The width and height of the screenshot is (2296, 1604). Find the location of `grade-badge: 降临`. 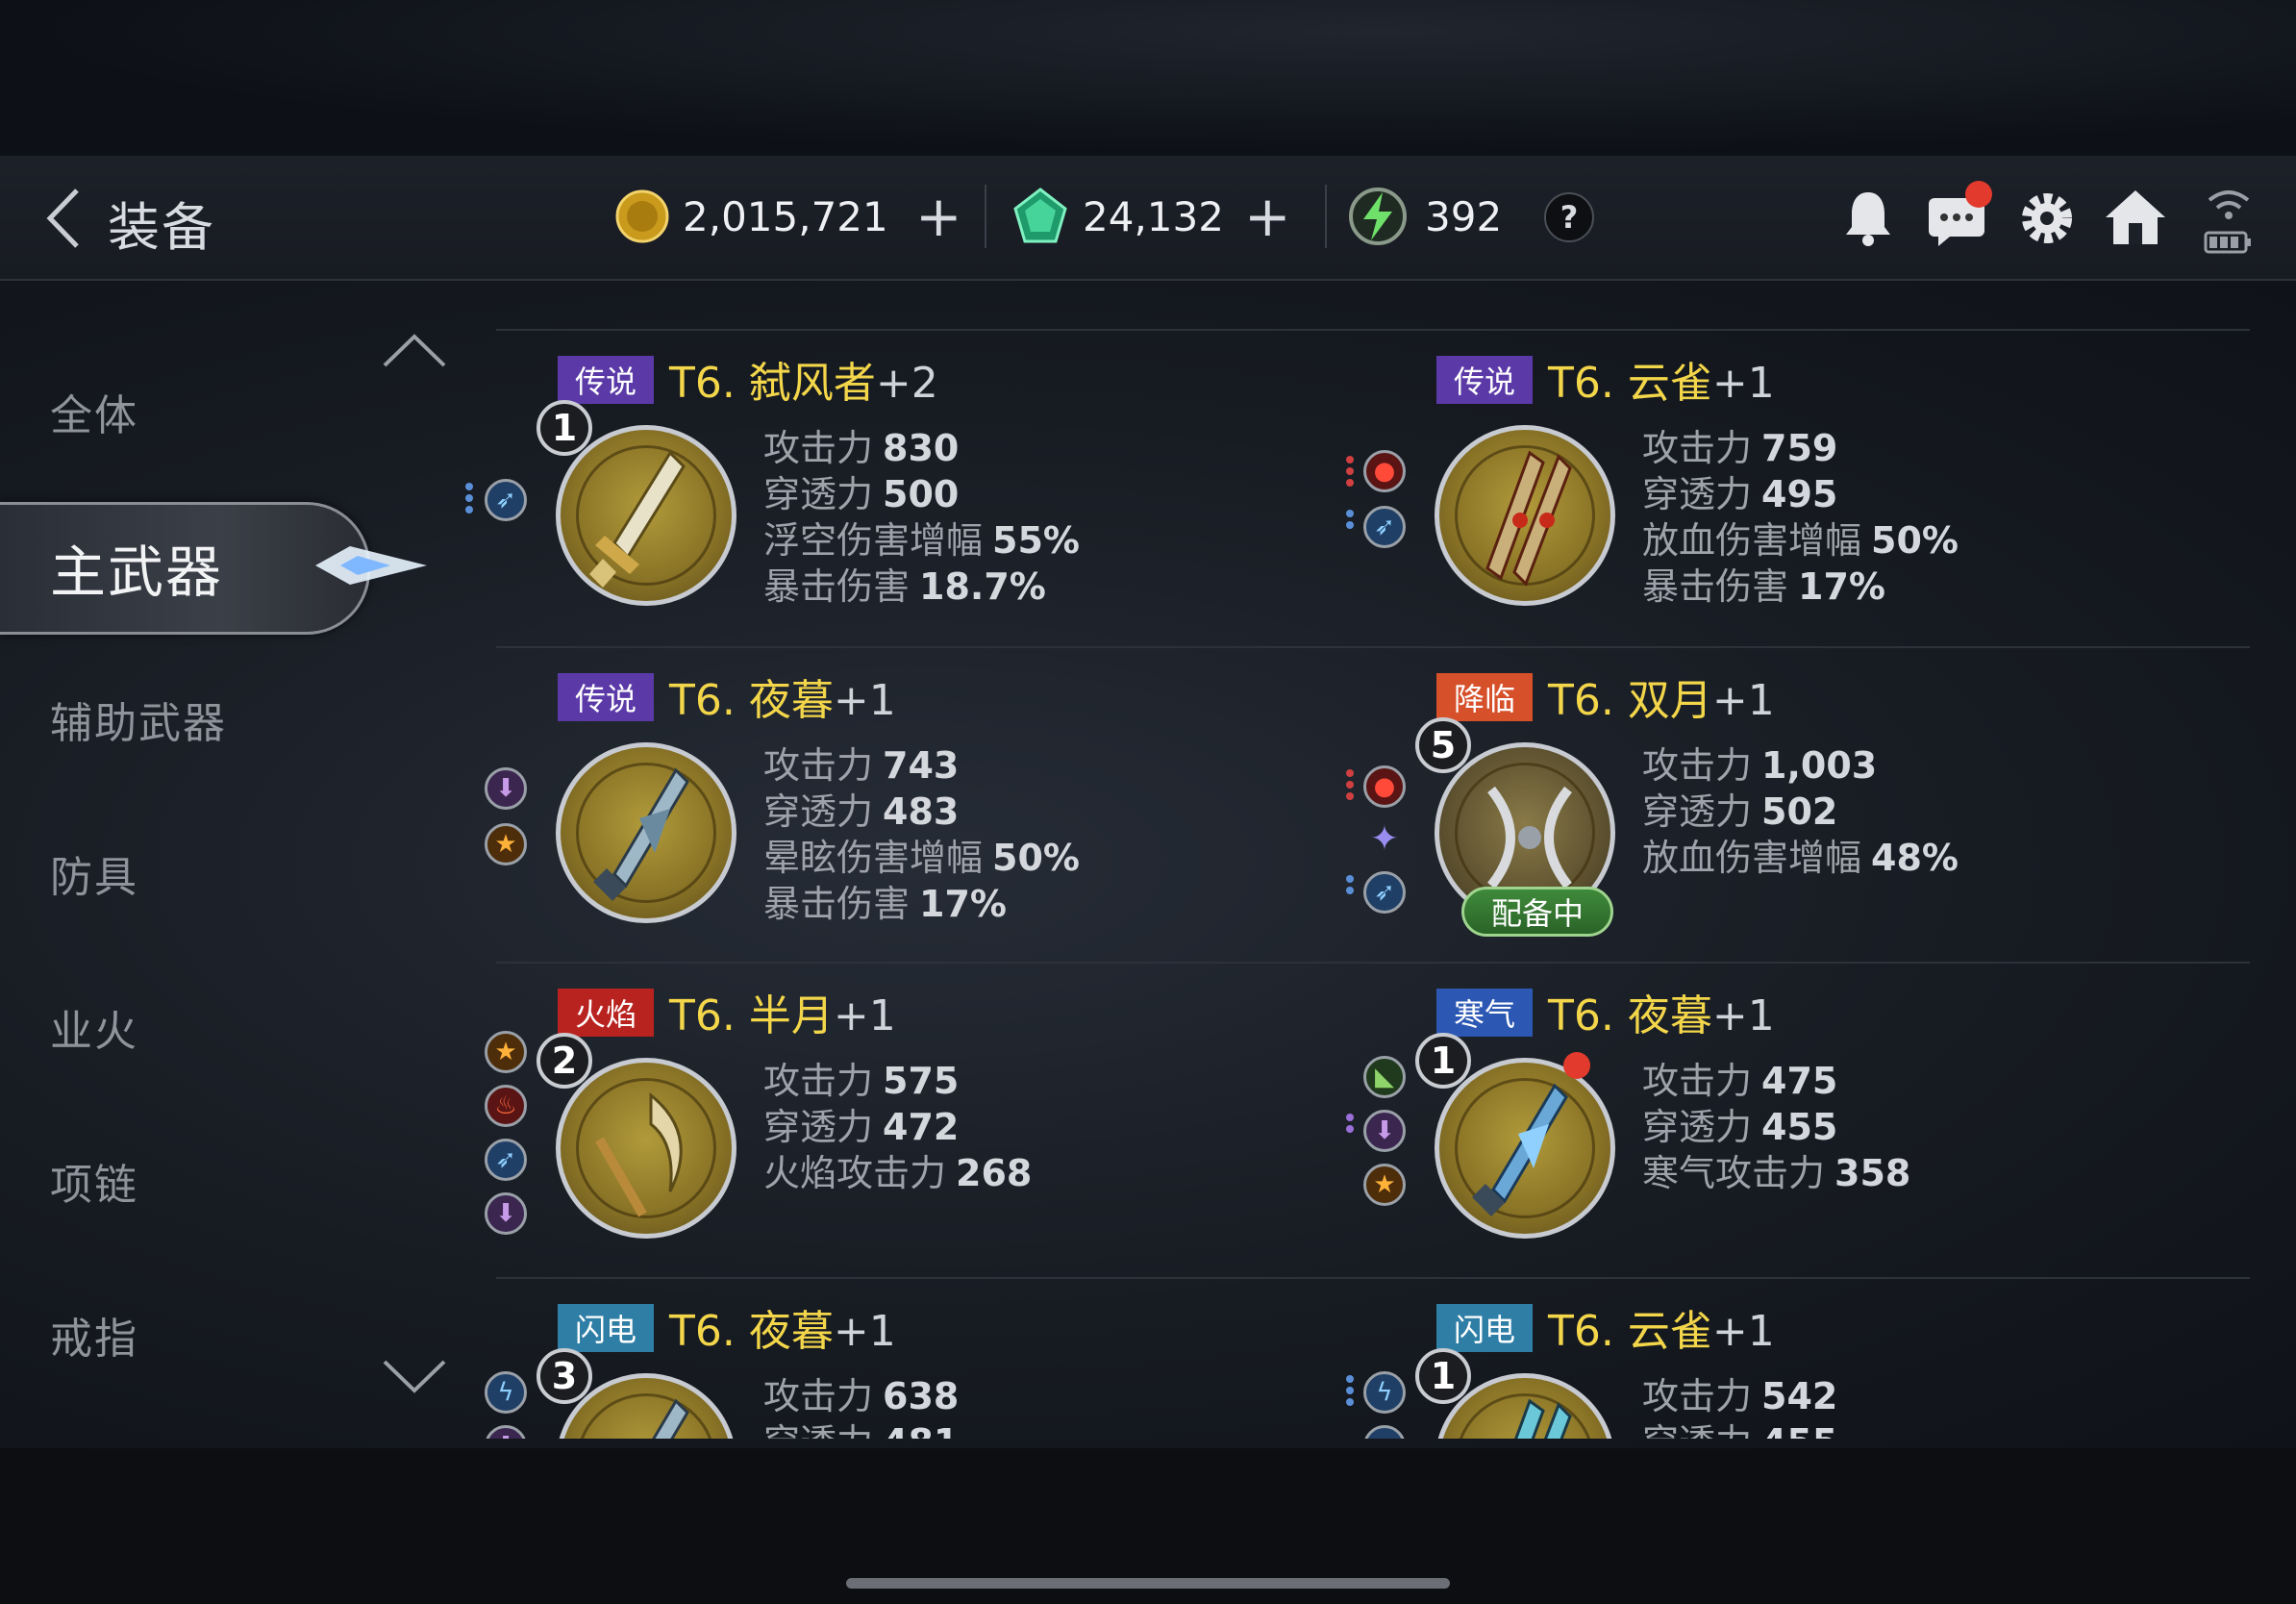

grade-badge: 降临 is located at coordinates (1484, 697).